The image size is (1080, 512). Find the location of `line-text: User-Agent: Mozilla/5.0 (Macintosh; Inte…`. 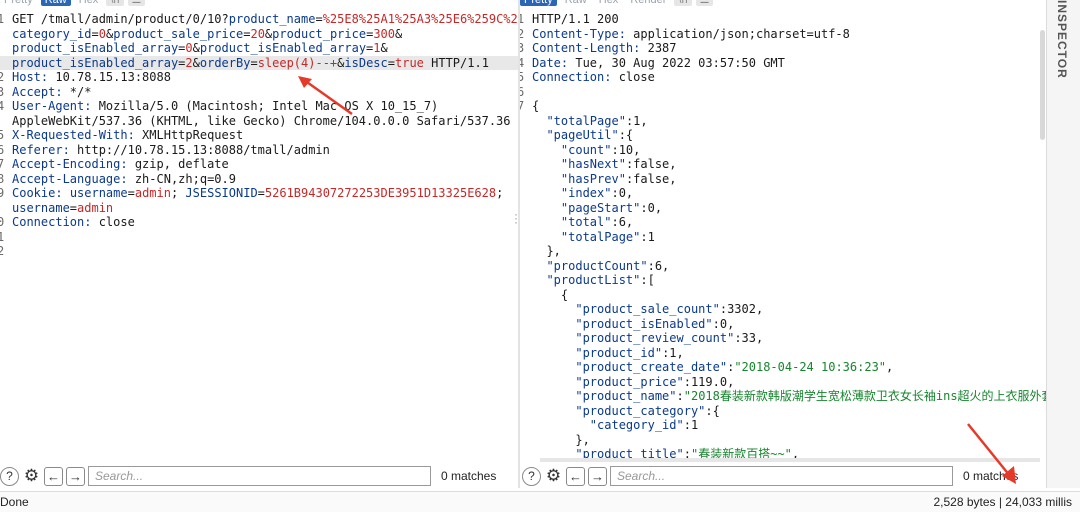

line-text: User-Agent: Mozilla/5.0 (Macintosh; Inte… is located at coordinates (225, 106).